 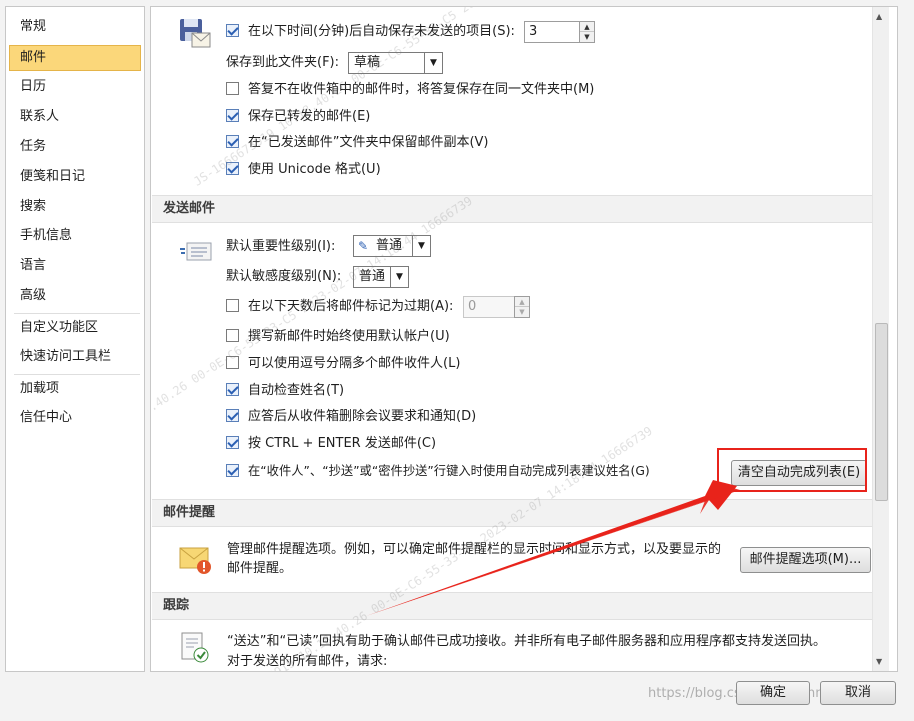 I want to click on annotation-arrow-shape, so click(x=551, y=548).